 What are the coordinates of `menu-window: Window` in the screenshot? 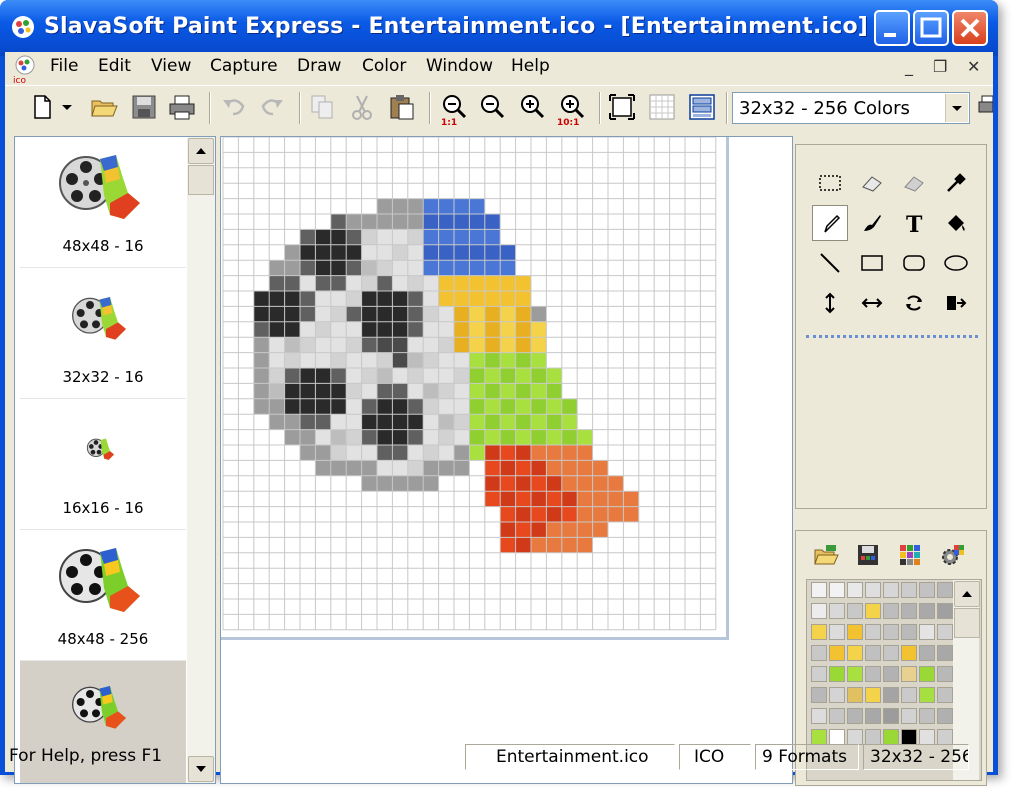 It's located at (459, 66).